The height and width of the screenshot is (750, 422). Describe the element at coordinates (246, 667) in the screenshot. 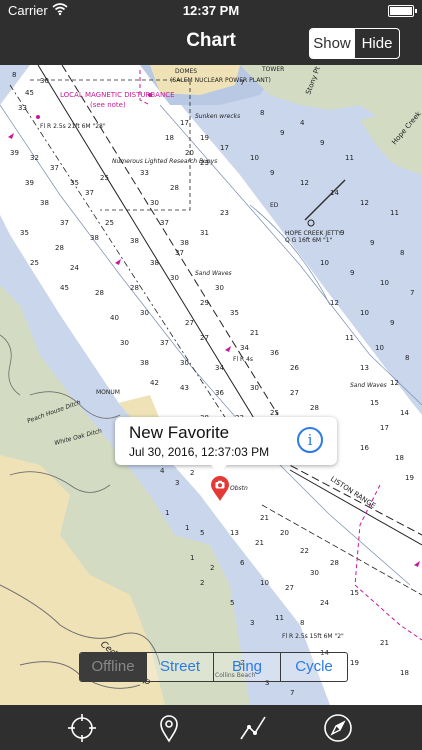

I see `layer-bing-button: Bing` at that location.